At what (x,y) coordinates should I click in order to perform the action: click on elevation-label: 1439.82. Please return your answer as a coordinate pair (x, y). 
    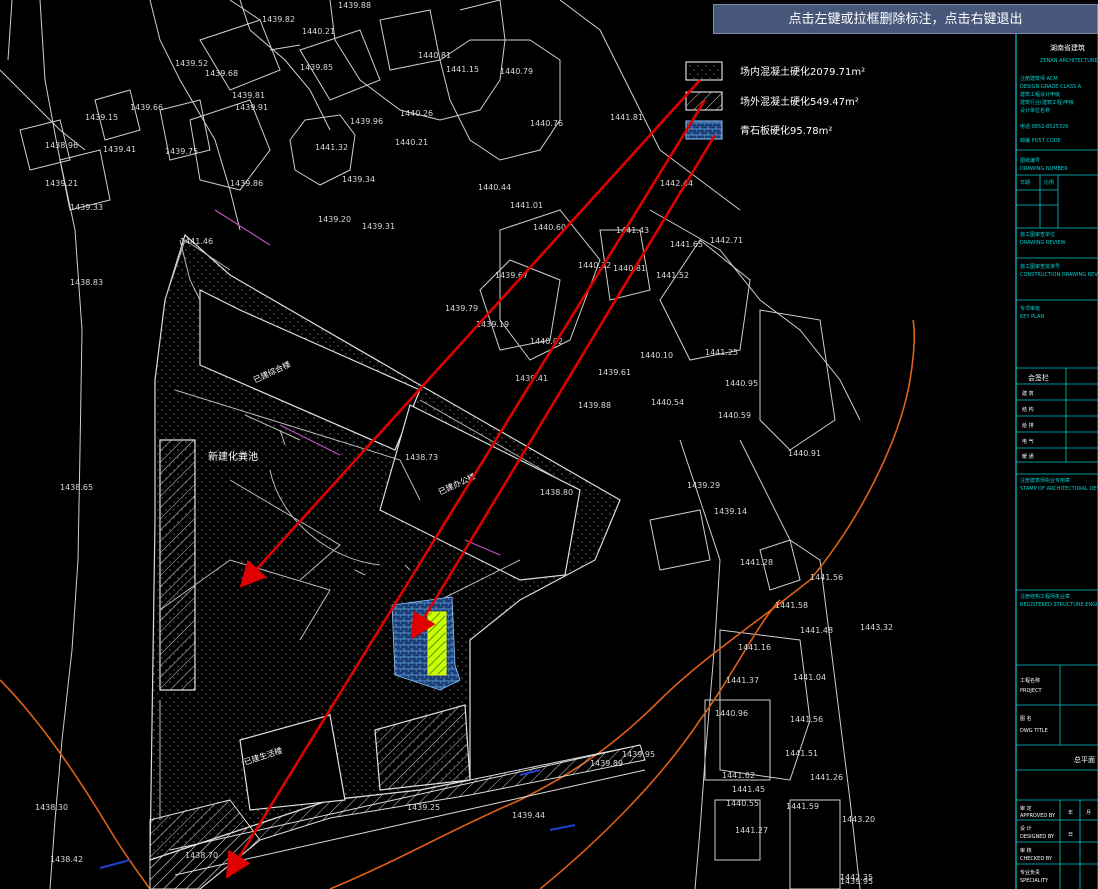
    Looking at the image, I should click on (278, 19).